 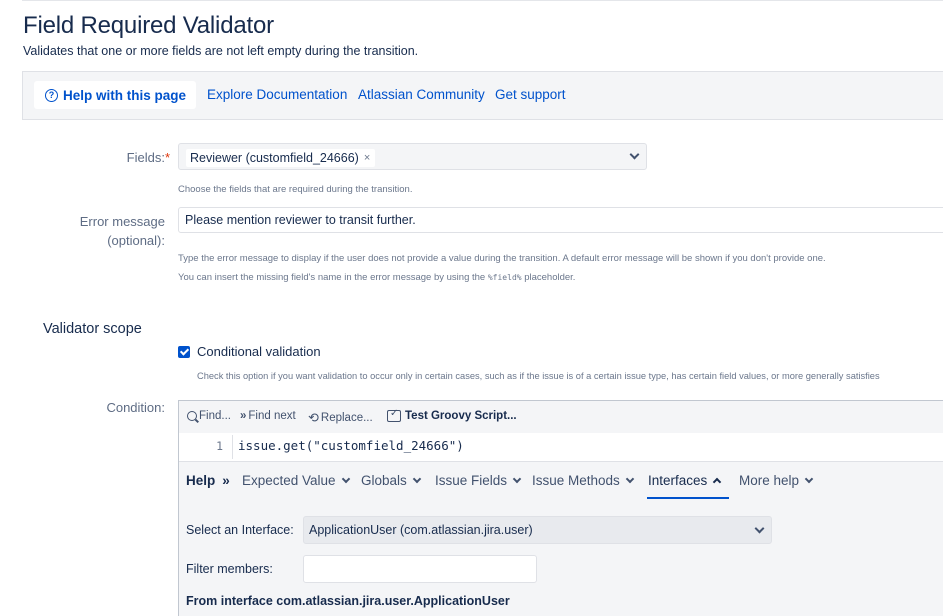 I want to click on get-support-link: Get support, so click(x=530, y=94).